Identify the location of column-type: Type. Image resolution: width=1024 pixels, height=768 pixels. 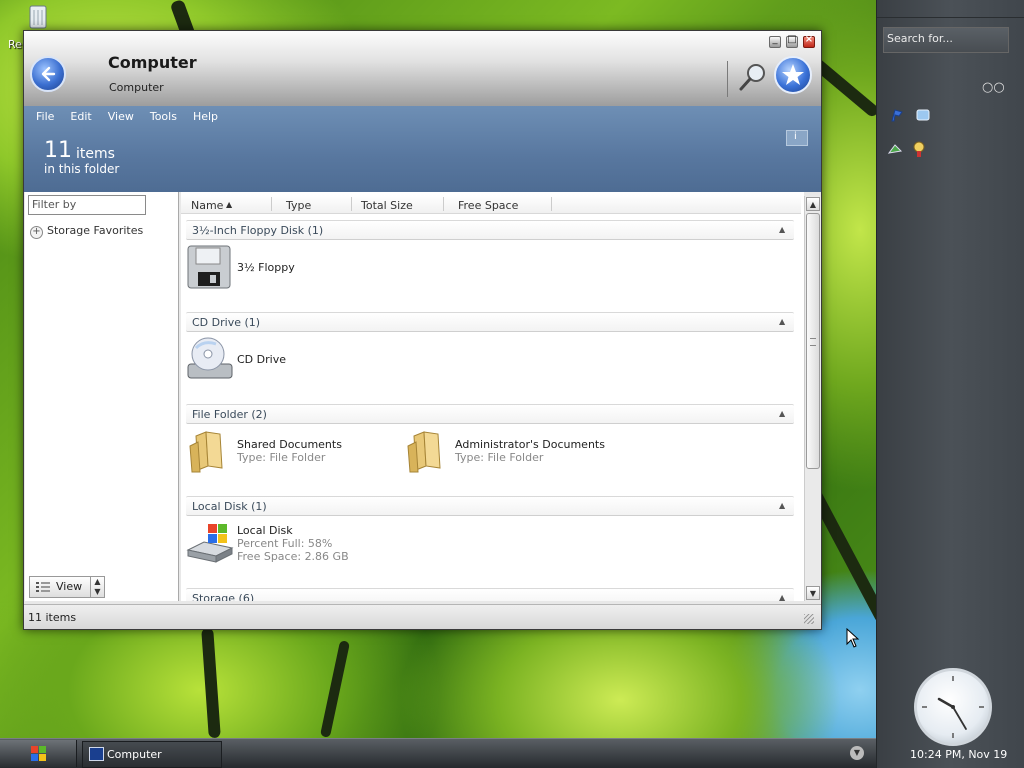
(298, 205).